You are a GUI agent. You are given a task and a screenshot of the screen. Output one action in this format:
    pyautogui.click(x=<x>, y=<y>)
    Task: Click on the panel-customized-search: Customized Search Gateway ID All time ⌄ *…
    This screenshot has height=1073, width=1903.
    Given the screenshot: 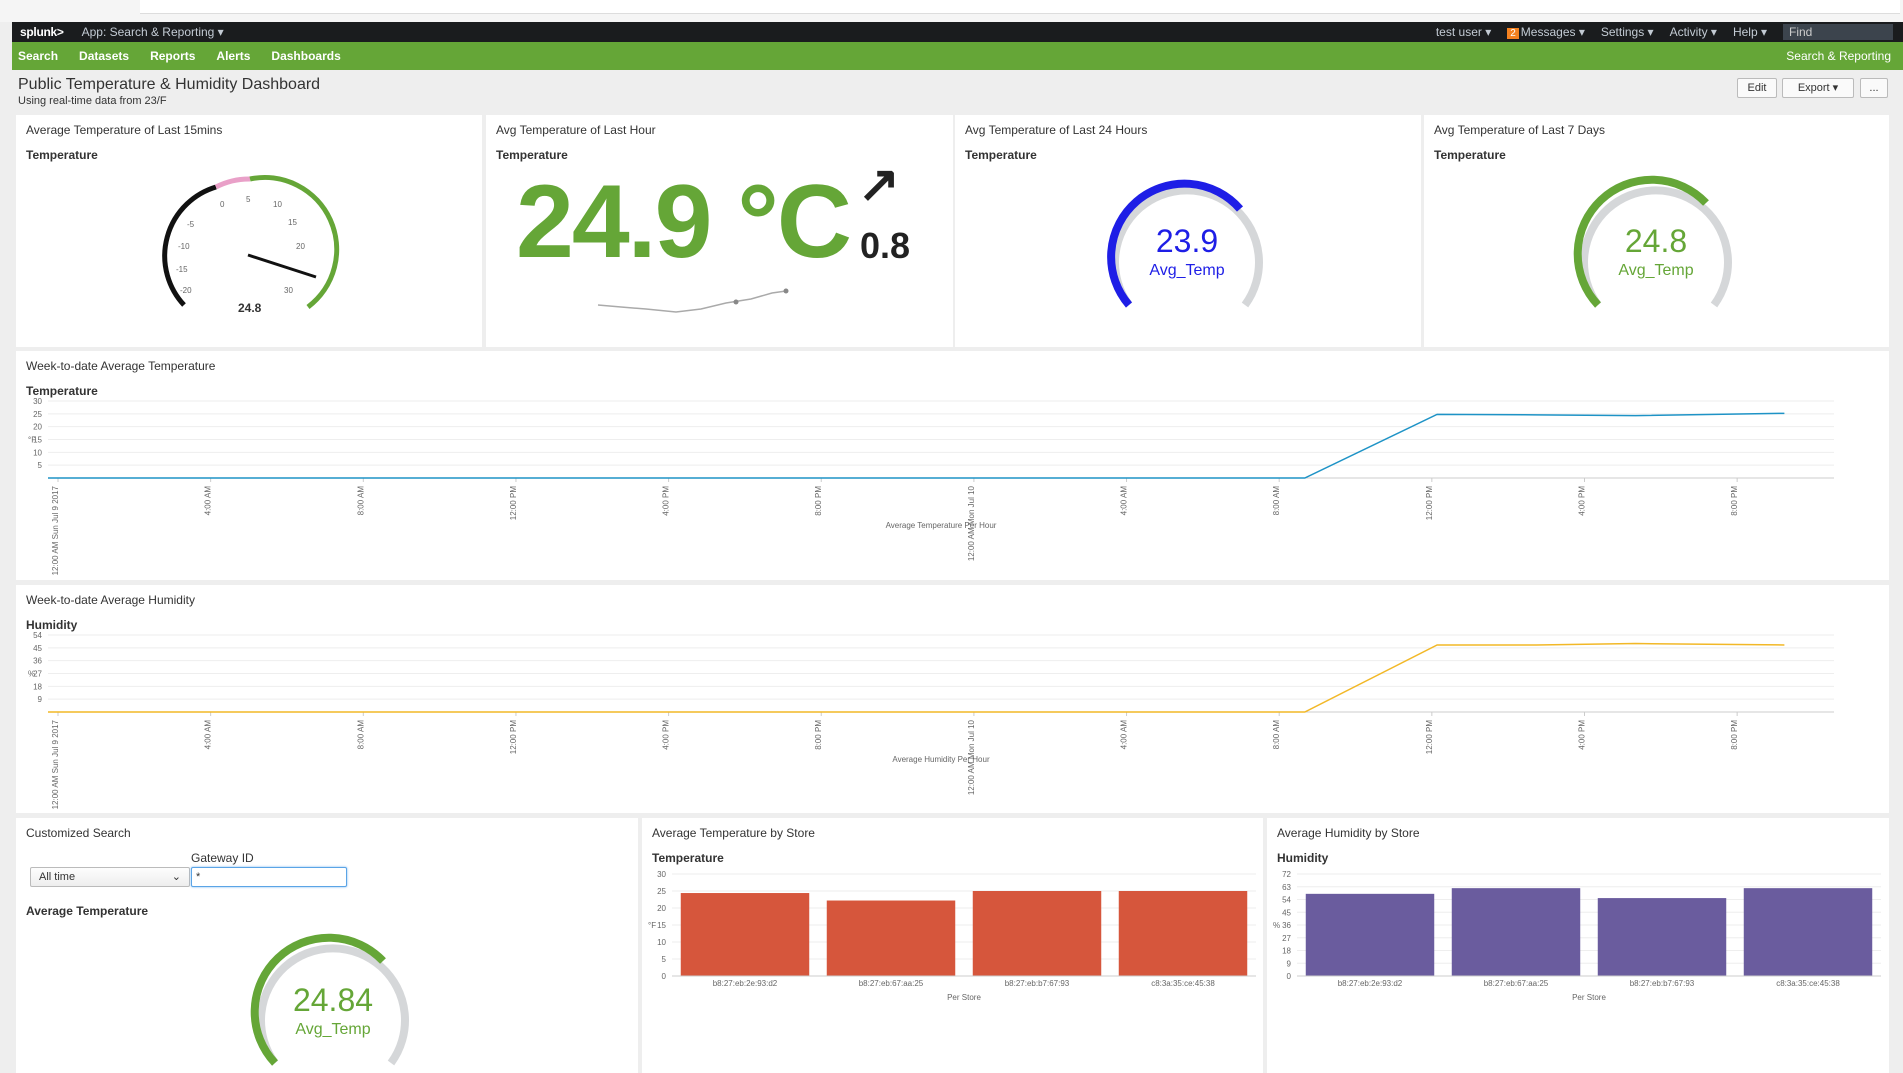 What is the action you would take?
    pyautogui.click(x=327, y=945)
    